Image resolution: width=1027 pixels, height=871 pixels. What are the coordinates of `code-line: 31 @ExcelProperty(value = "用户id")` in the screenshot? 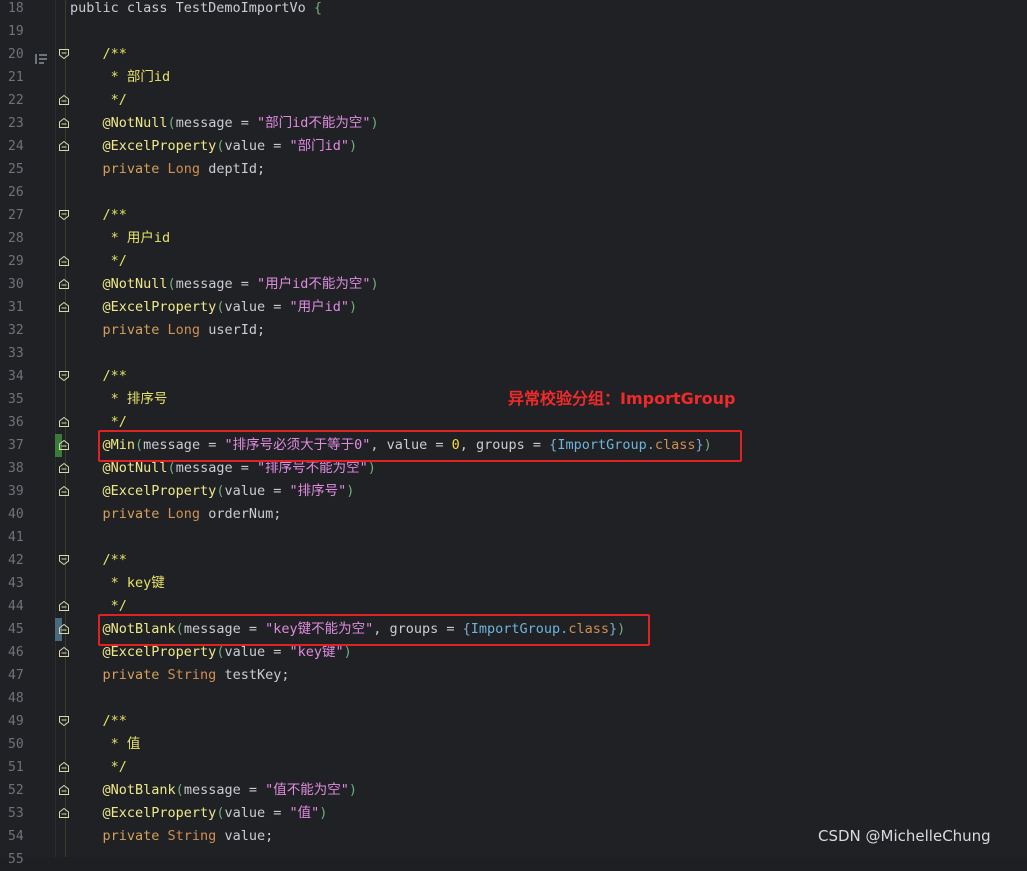 It's located at (513, 307).